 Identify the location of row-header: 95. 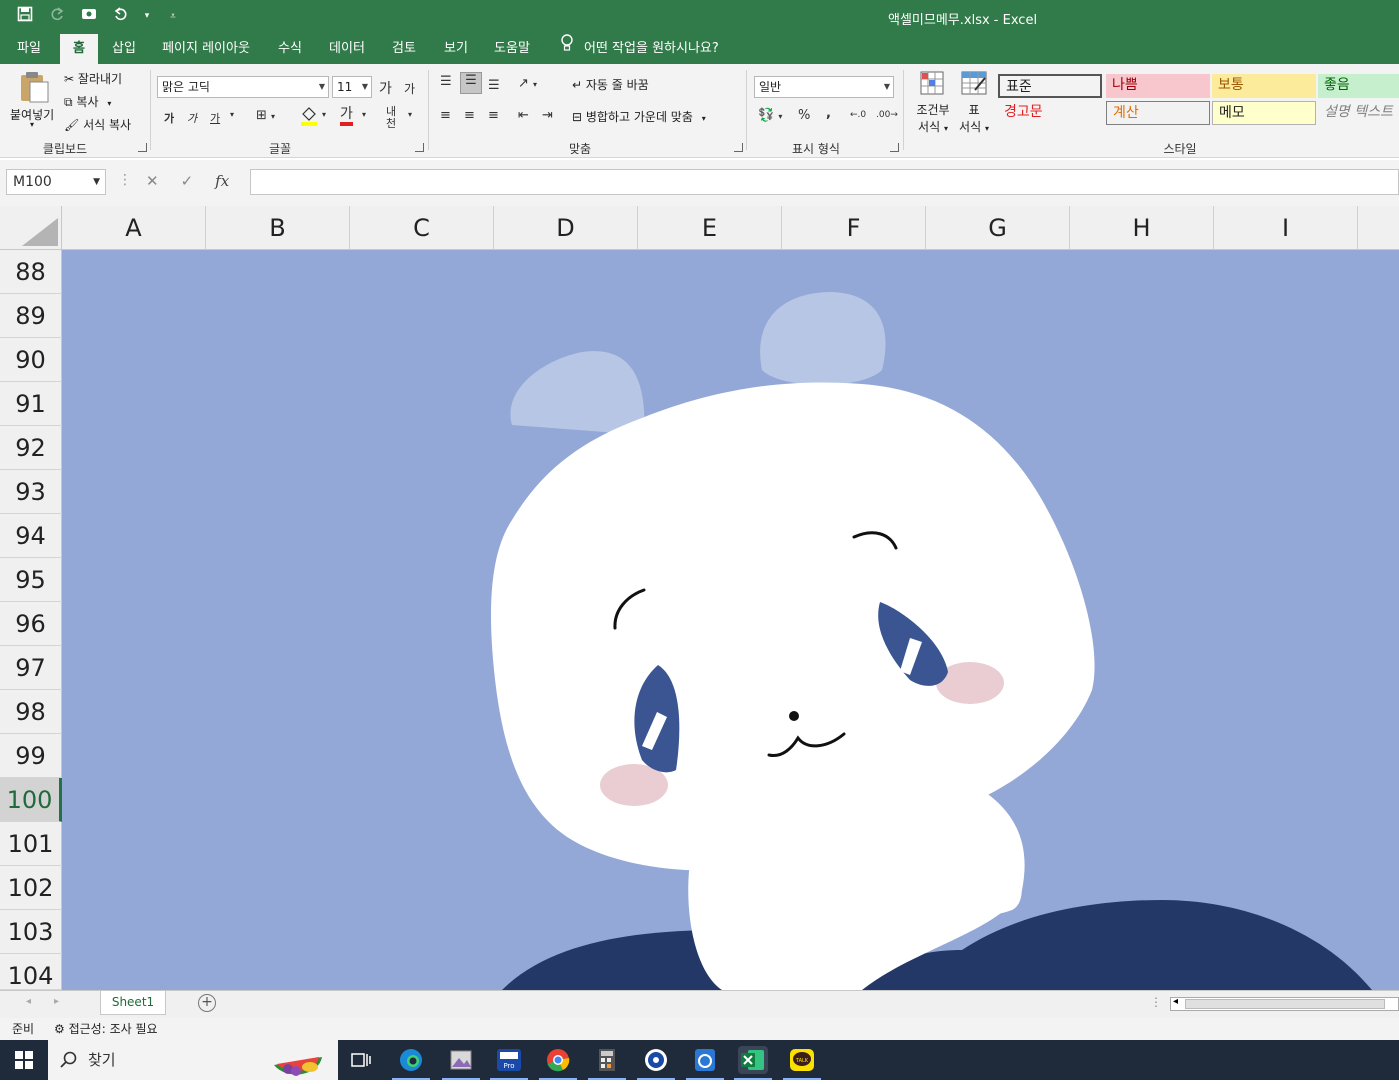
(31, 580).